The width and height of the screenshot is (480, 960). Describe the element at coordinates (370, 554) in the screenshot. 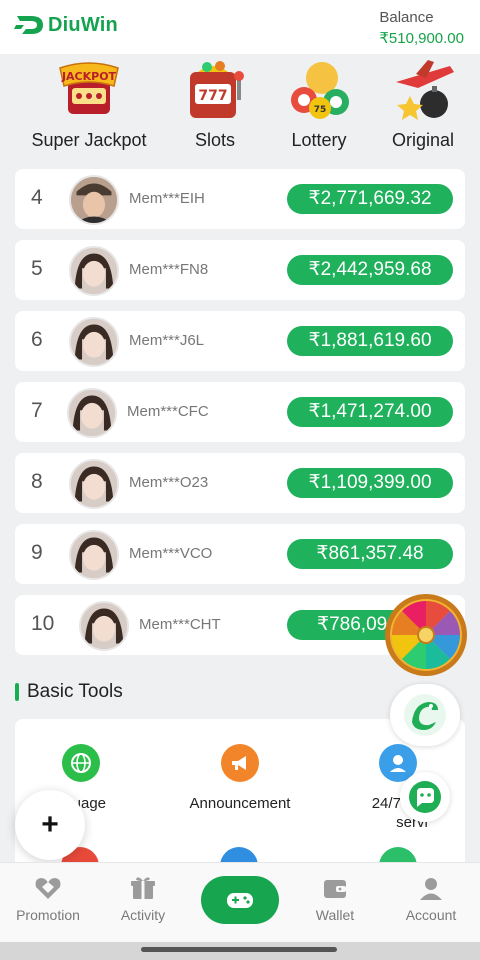

I see `win-amount: ₹861,357.48` at that location.